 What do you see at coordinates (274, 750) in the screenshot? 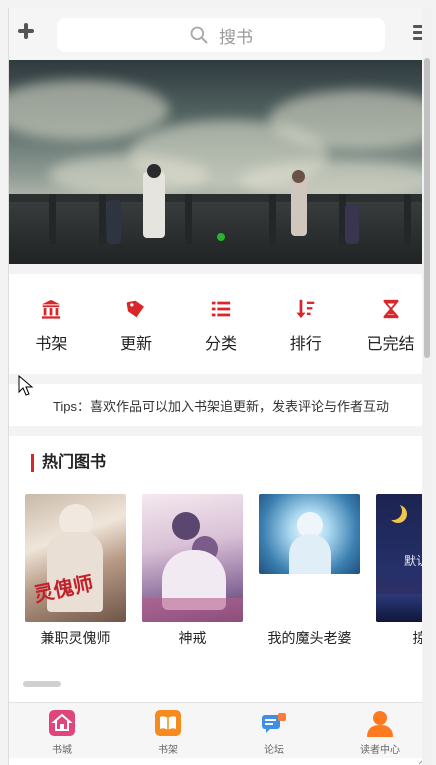
I see `tab-label: 论坛` at bounding box center [274, 750].